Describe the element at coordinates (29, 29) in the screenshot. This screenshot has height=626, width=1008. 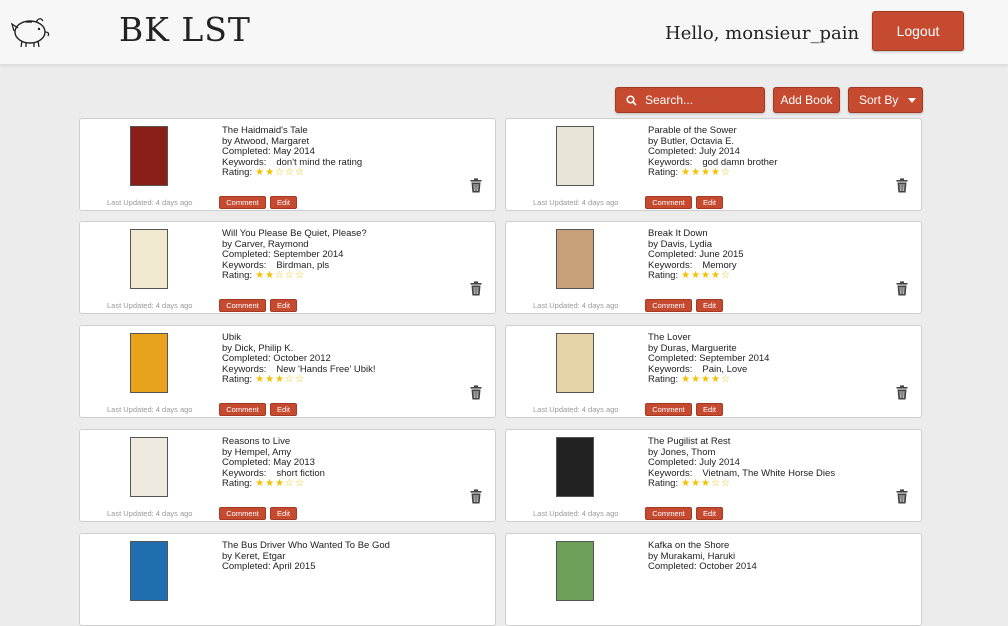
I see `piggy-bank-icon` at that location.